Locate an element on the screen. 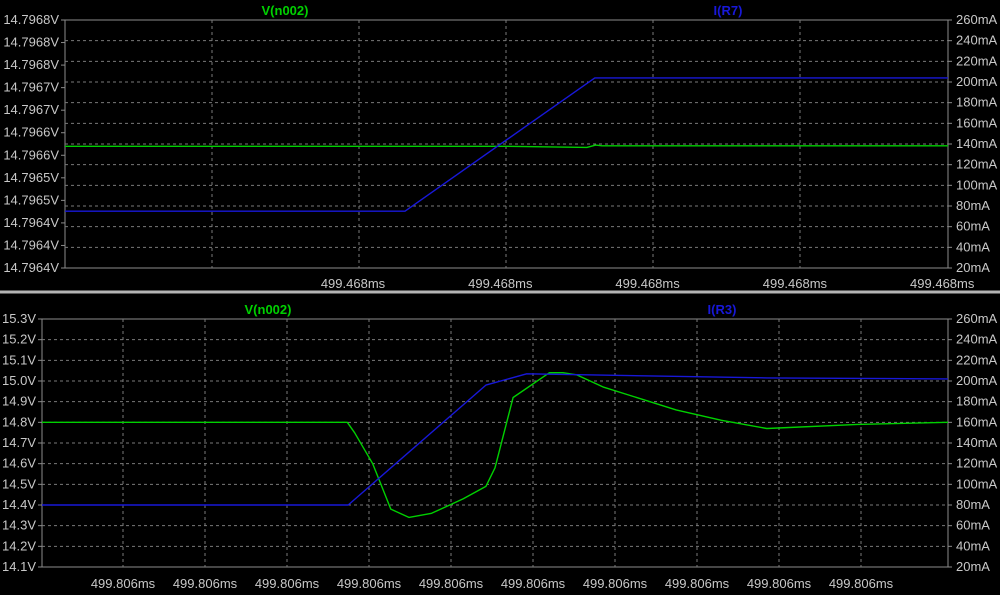 The image size is (1000, 595). bottom-right-tick-label: 220mA is located at coordinates (977, 359).